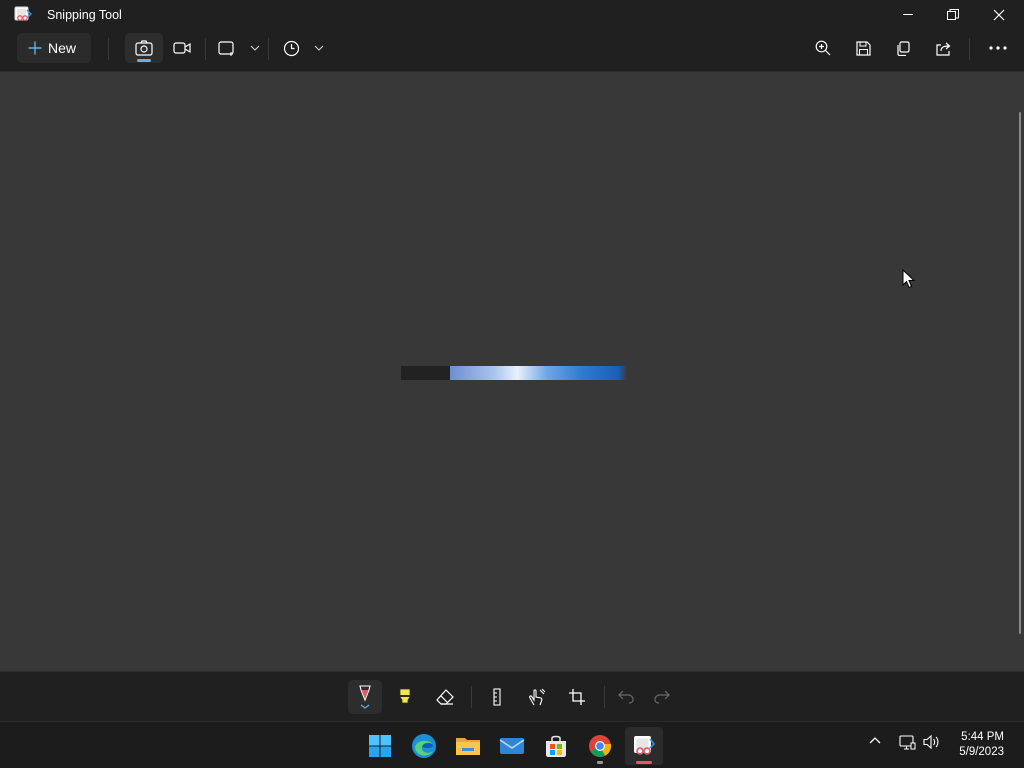 This screenshot has height=768, width=1024. What do you see at coordinates (35, 48) in the screenshot?
I see `plus-icon` at bounding box center [35, 48].